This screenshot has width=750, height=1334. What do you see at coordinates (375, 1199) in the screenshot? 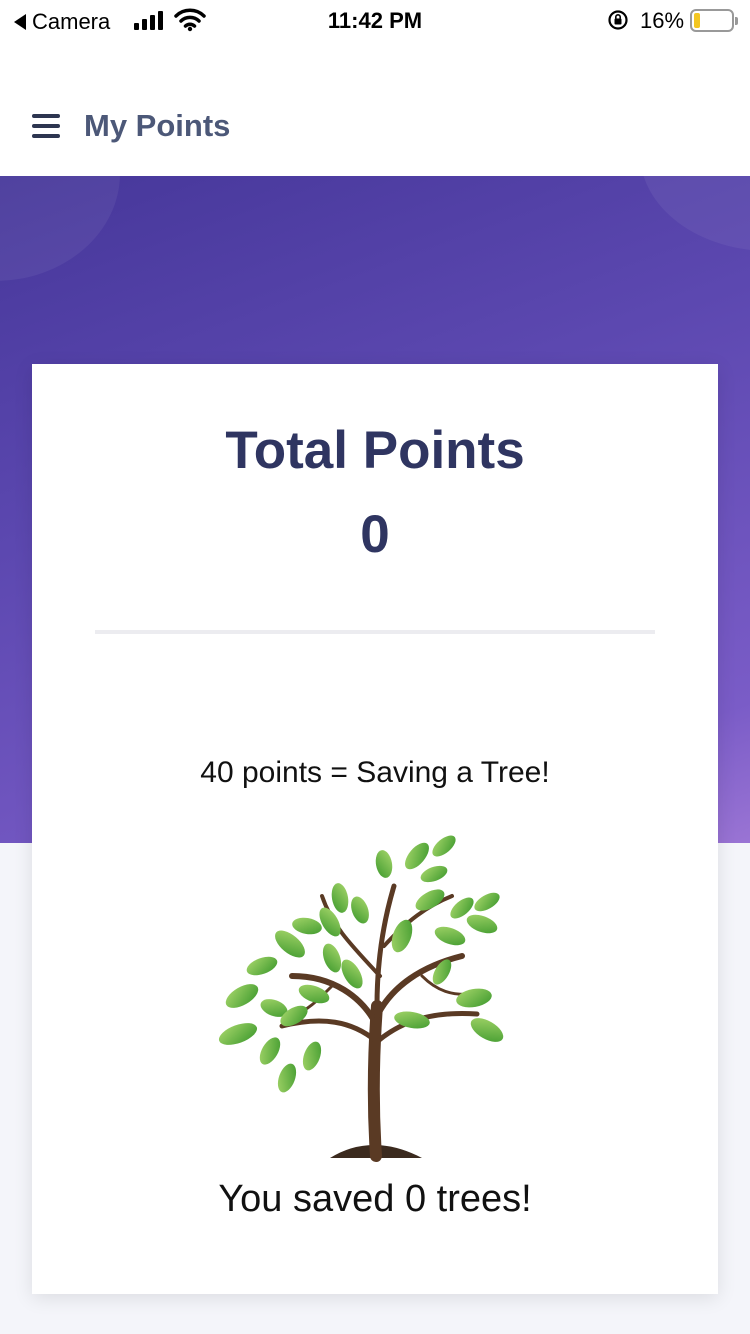
I see `trees-saved-text: You saved 0 trees!` at bounding box center [375, 1199].